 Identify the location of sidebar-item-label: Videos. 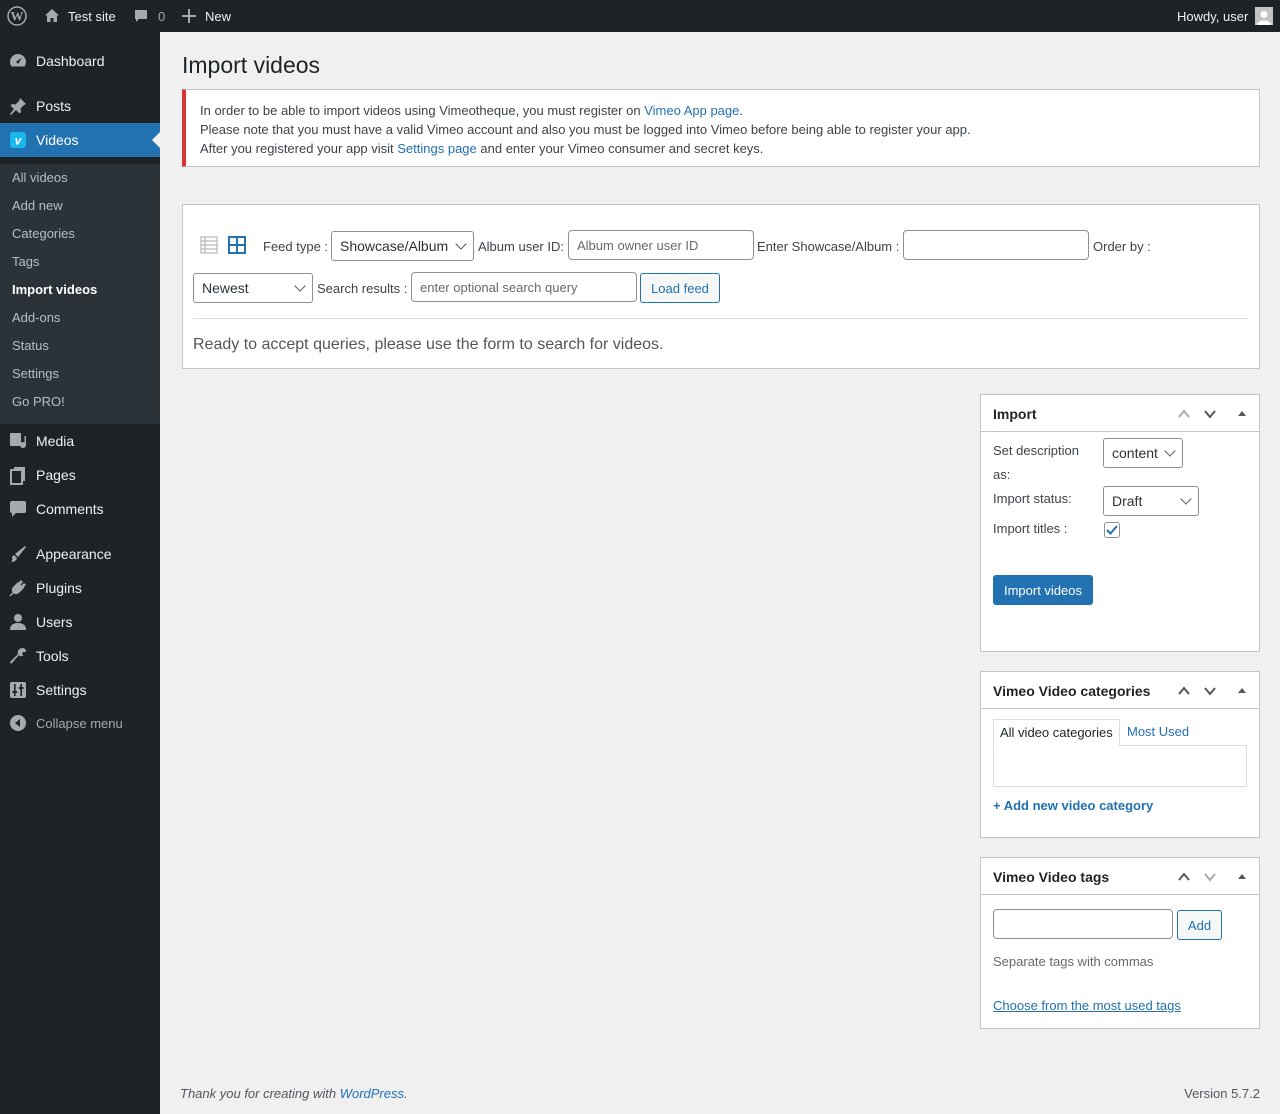
(57, 140).